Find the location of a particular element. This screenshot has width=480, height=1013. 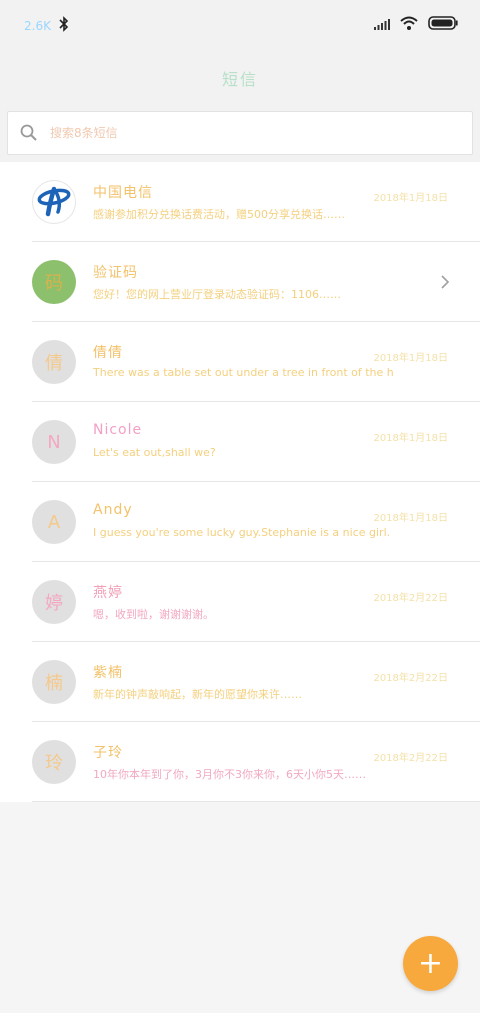

avatar-text: 楠 is located at coordinates (54, 683).